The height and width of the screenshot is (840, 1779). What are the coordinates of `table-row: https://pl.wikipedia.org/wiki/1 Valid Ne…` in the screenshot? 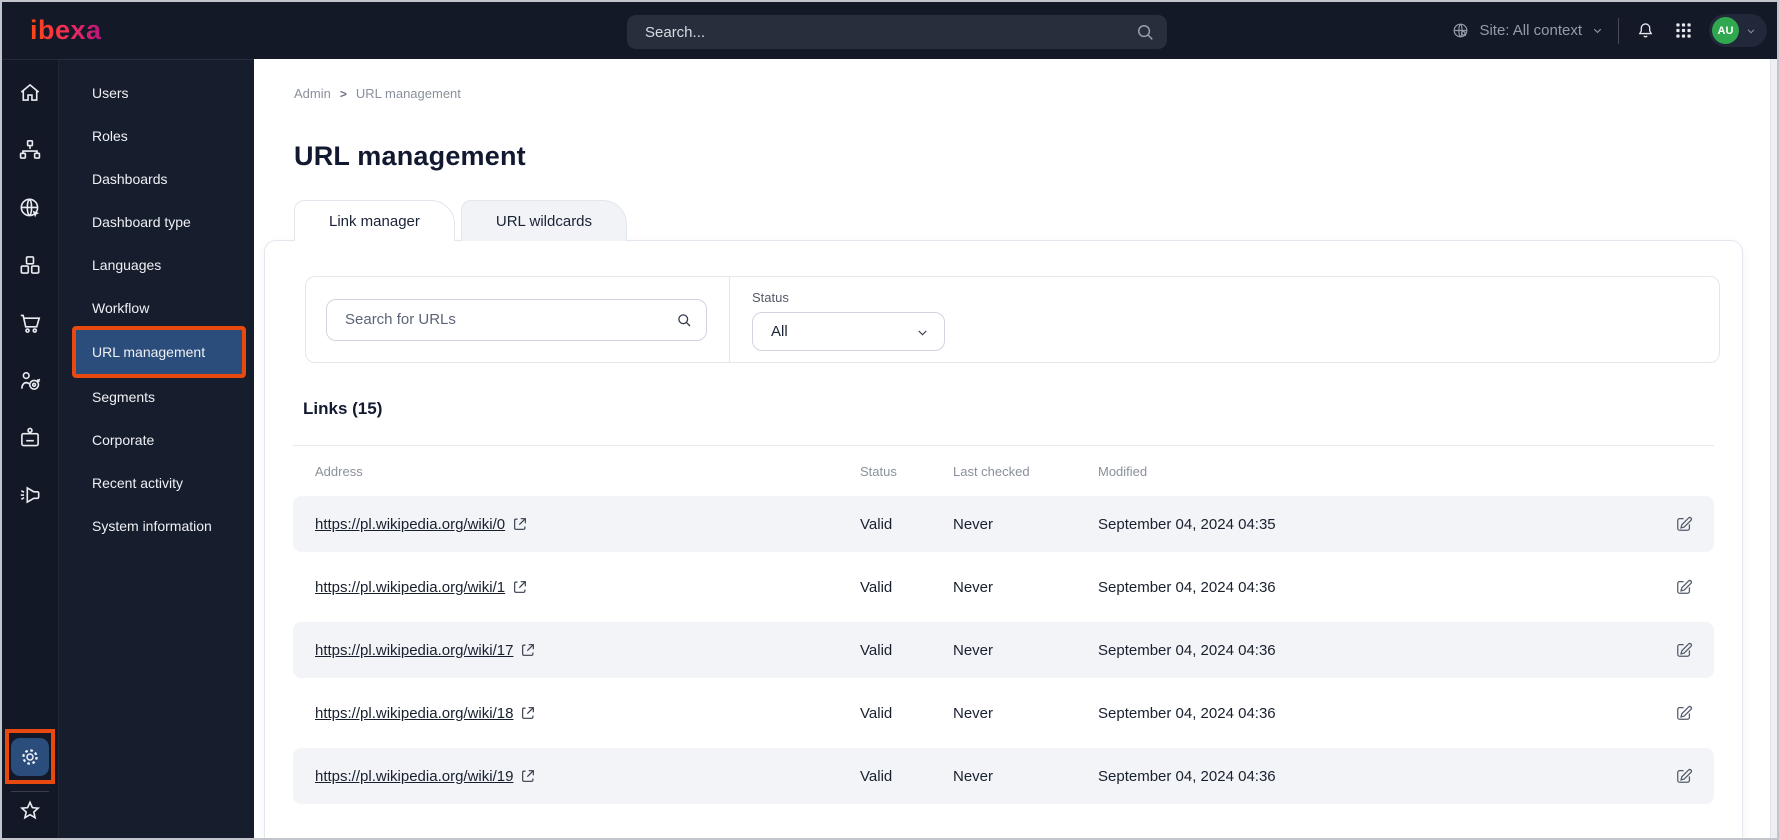 It's located at (1003, 587).